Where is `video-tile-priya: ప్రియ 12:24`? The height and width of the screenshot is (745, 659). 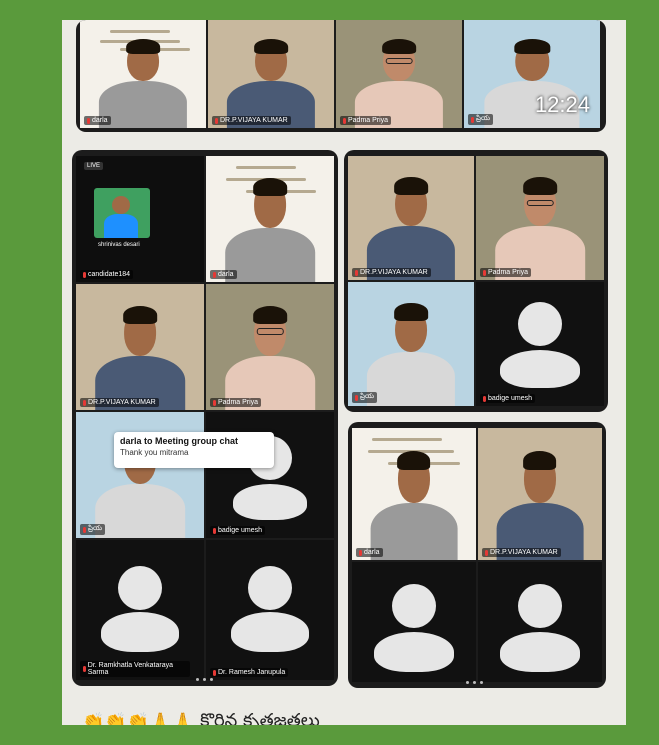
video-tile-priya: ప్రియ 12:24 is located at coordinates (532, 74).